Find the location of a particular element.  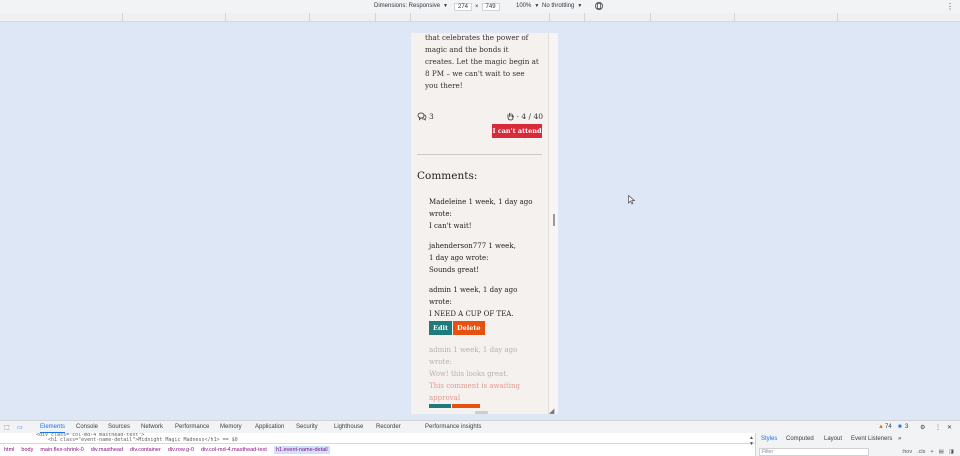

breadcrumb-item: html is located at coordinates (9, 450).